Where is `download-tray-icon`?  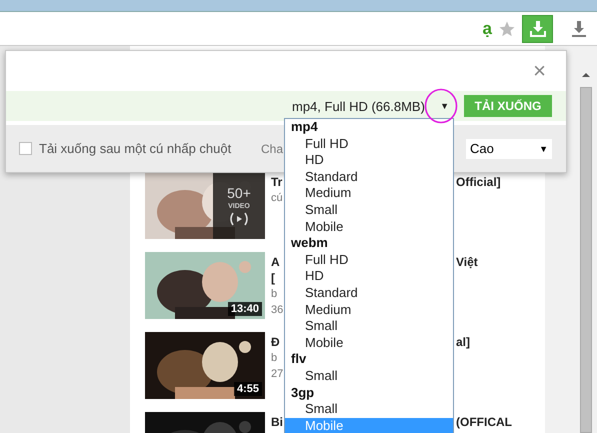
download-tray-icon is located at coordinates (537, 29).